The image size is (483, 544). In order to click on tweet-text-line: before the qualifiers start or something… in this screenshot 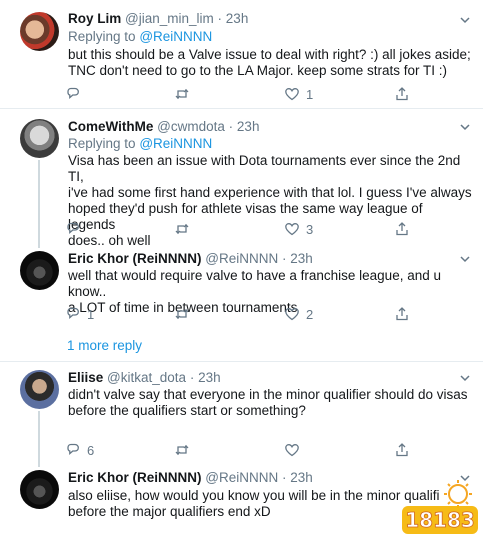, I will do `click(187, 410)`.